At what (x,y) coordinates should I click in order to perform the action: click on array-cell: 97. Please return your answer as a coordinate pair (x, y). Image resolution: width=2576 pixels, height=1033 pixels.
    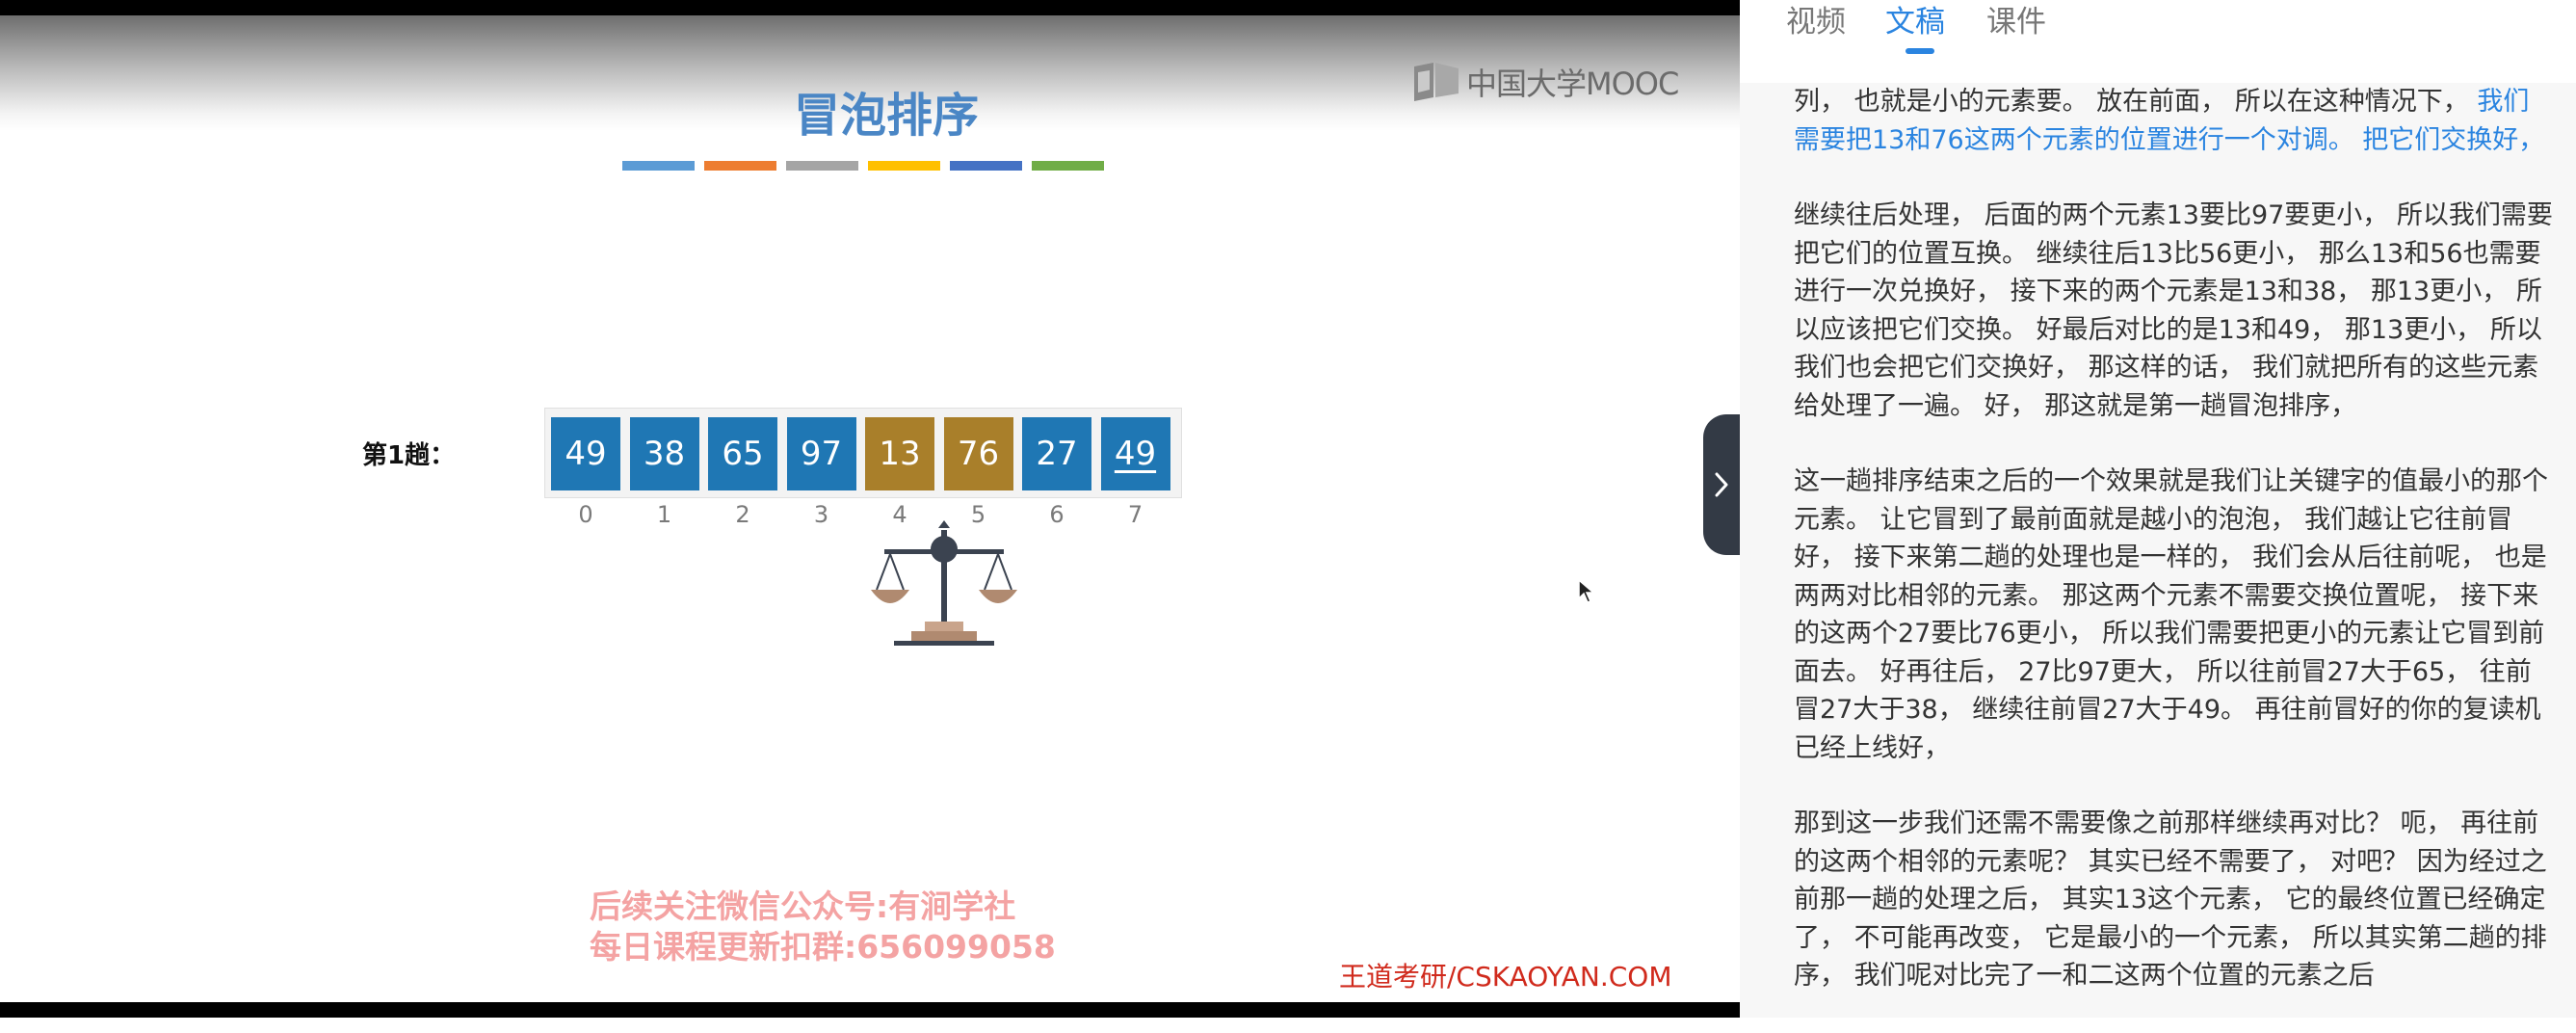
    Looking at the image, I should click on (821, 454).